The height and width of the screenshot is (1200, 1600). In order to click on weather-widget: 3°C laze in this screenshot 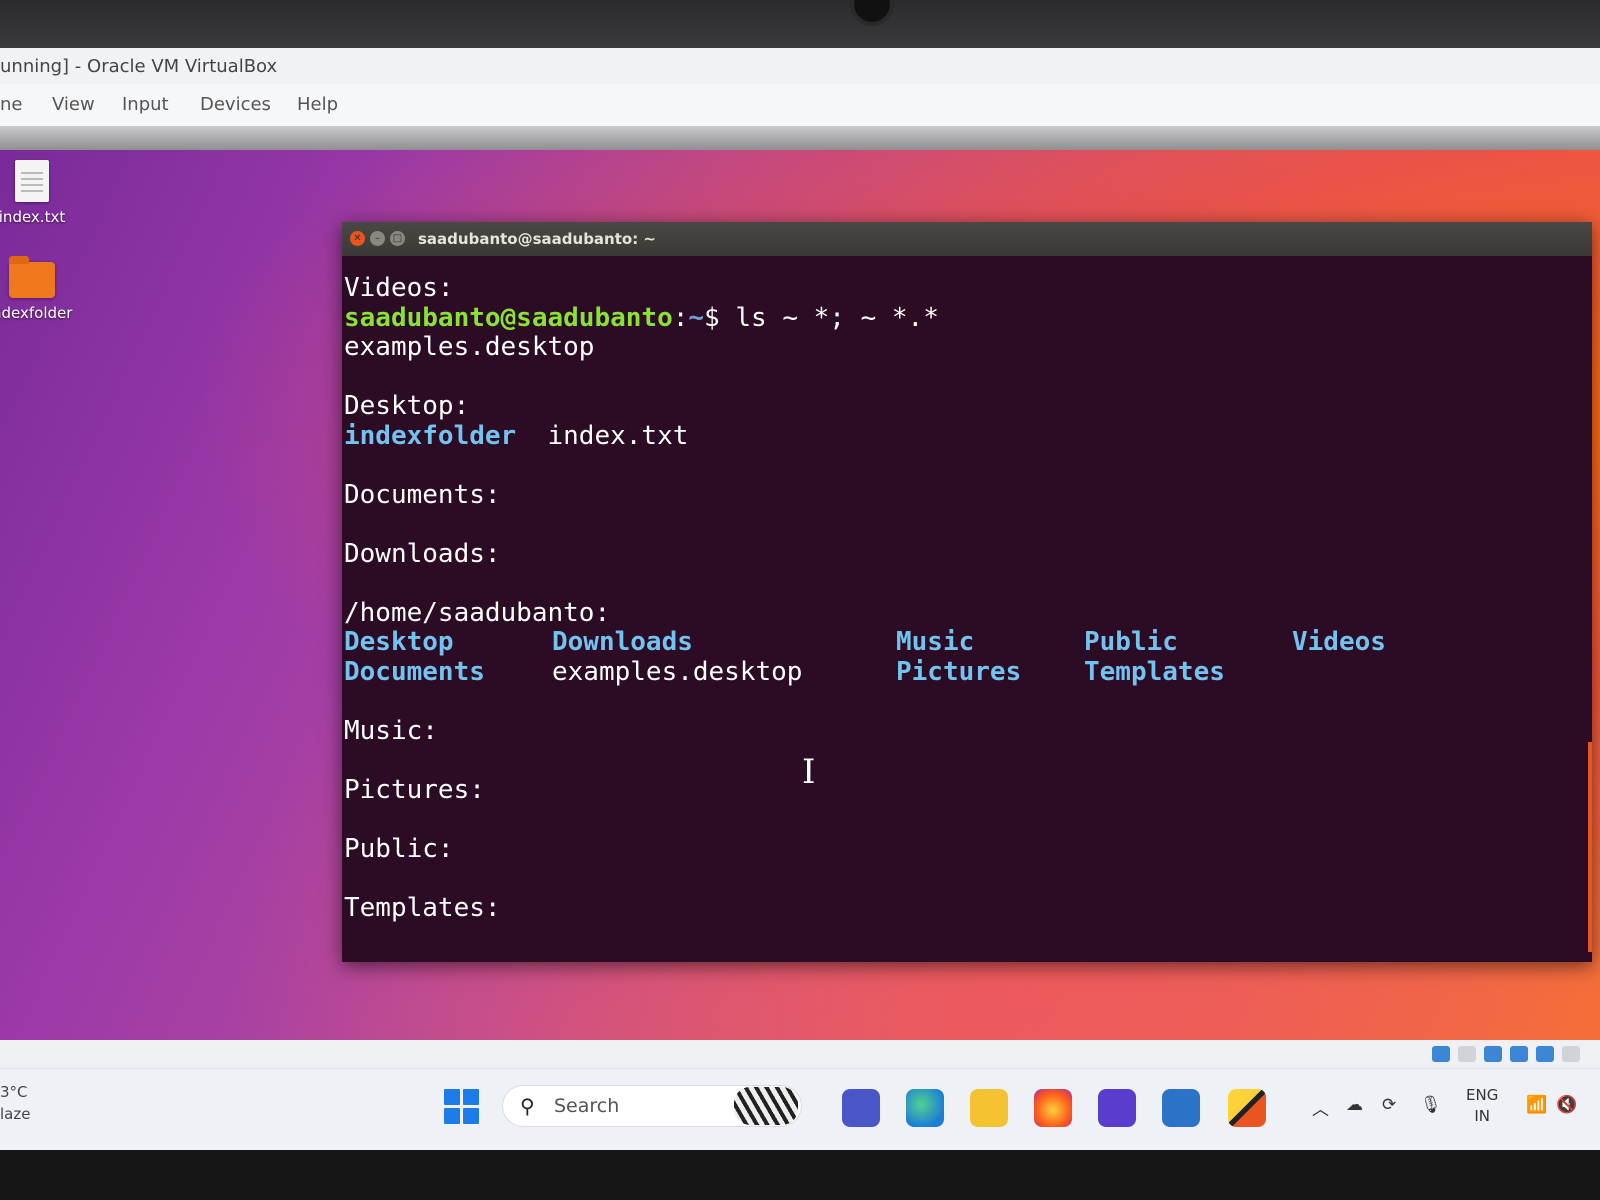, I will do `click(15, 1103)`.